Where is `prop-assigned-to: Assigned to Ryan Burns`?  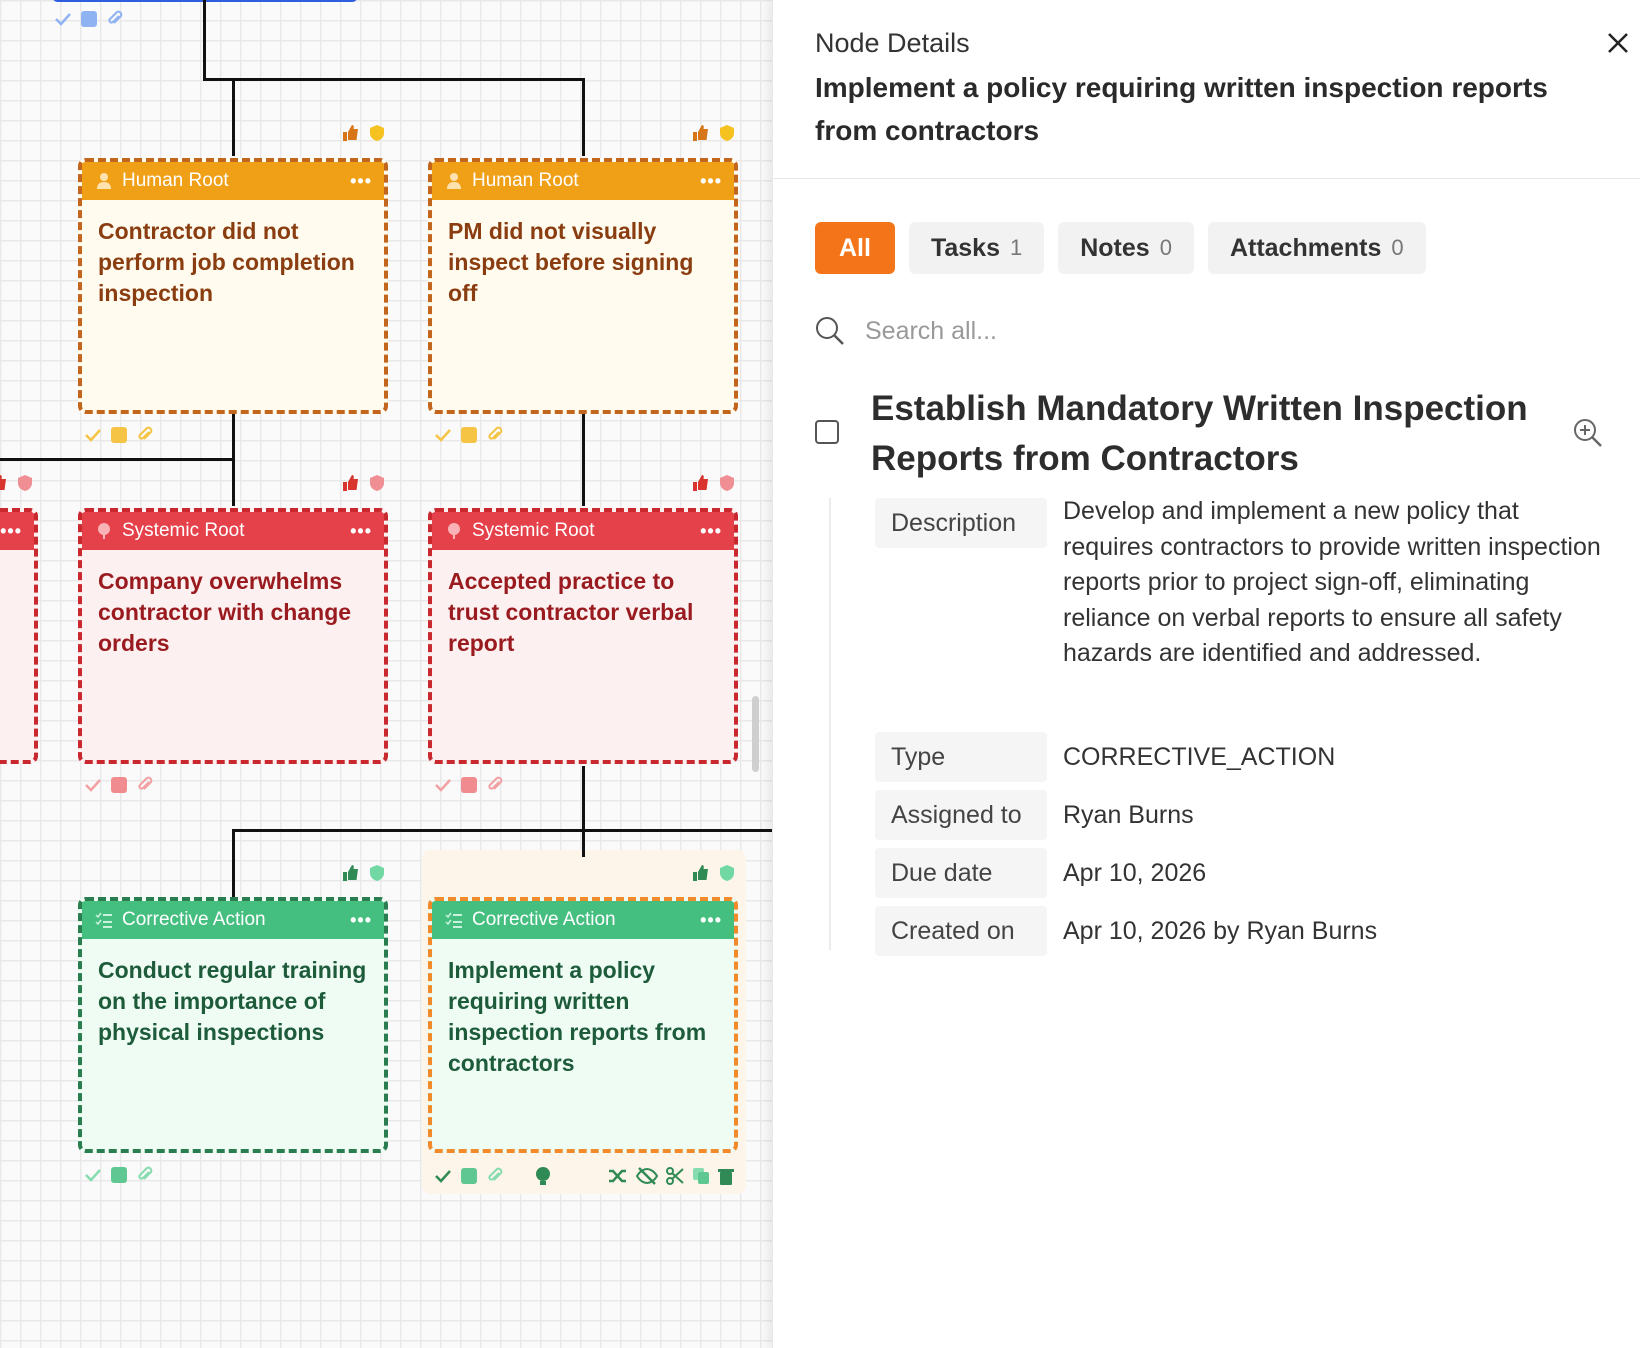 prop-assigned-to: Assigned to Ryan Burns is located at coordinates (1241, 815).